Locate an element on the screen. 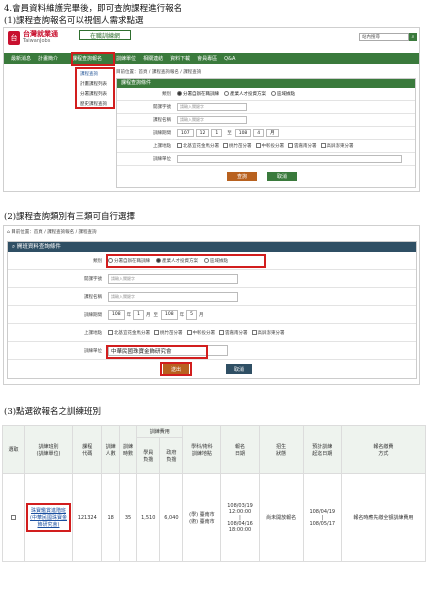 The image size is (430, 600). end-month-2: 5 is located at coordinates (191, 314).